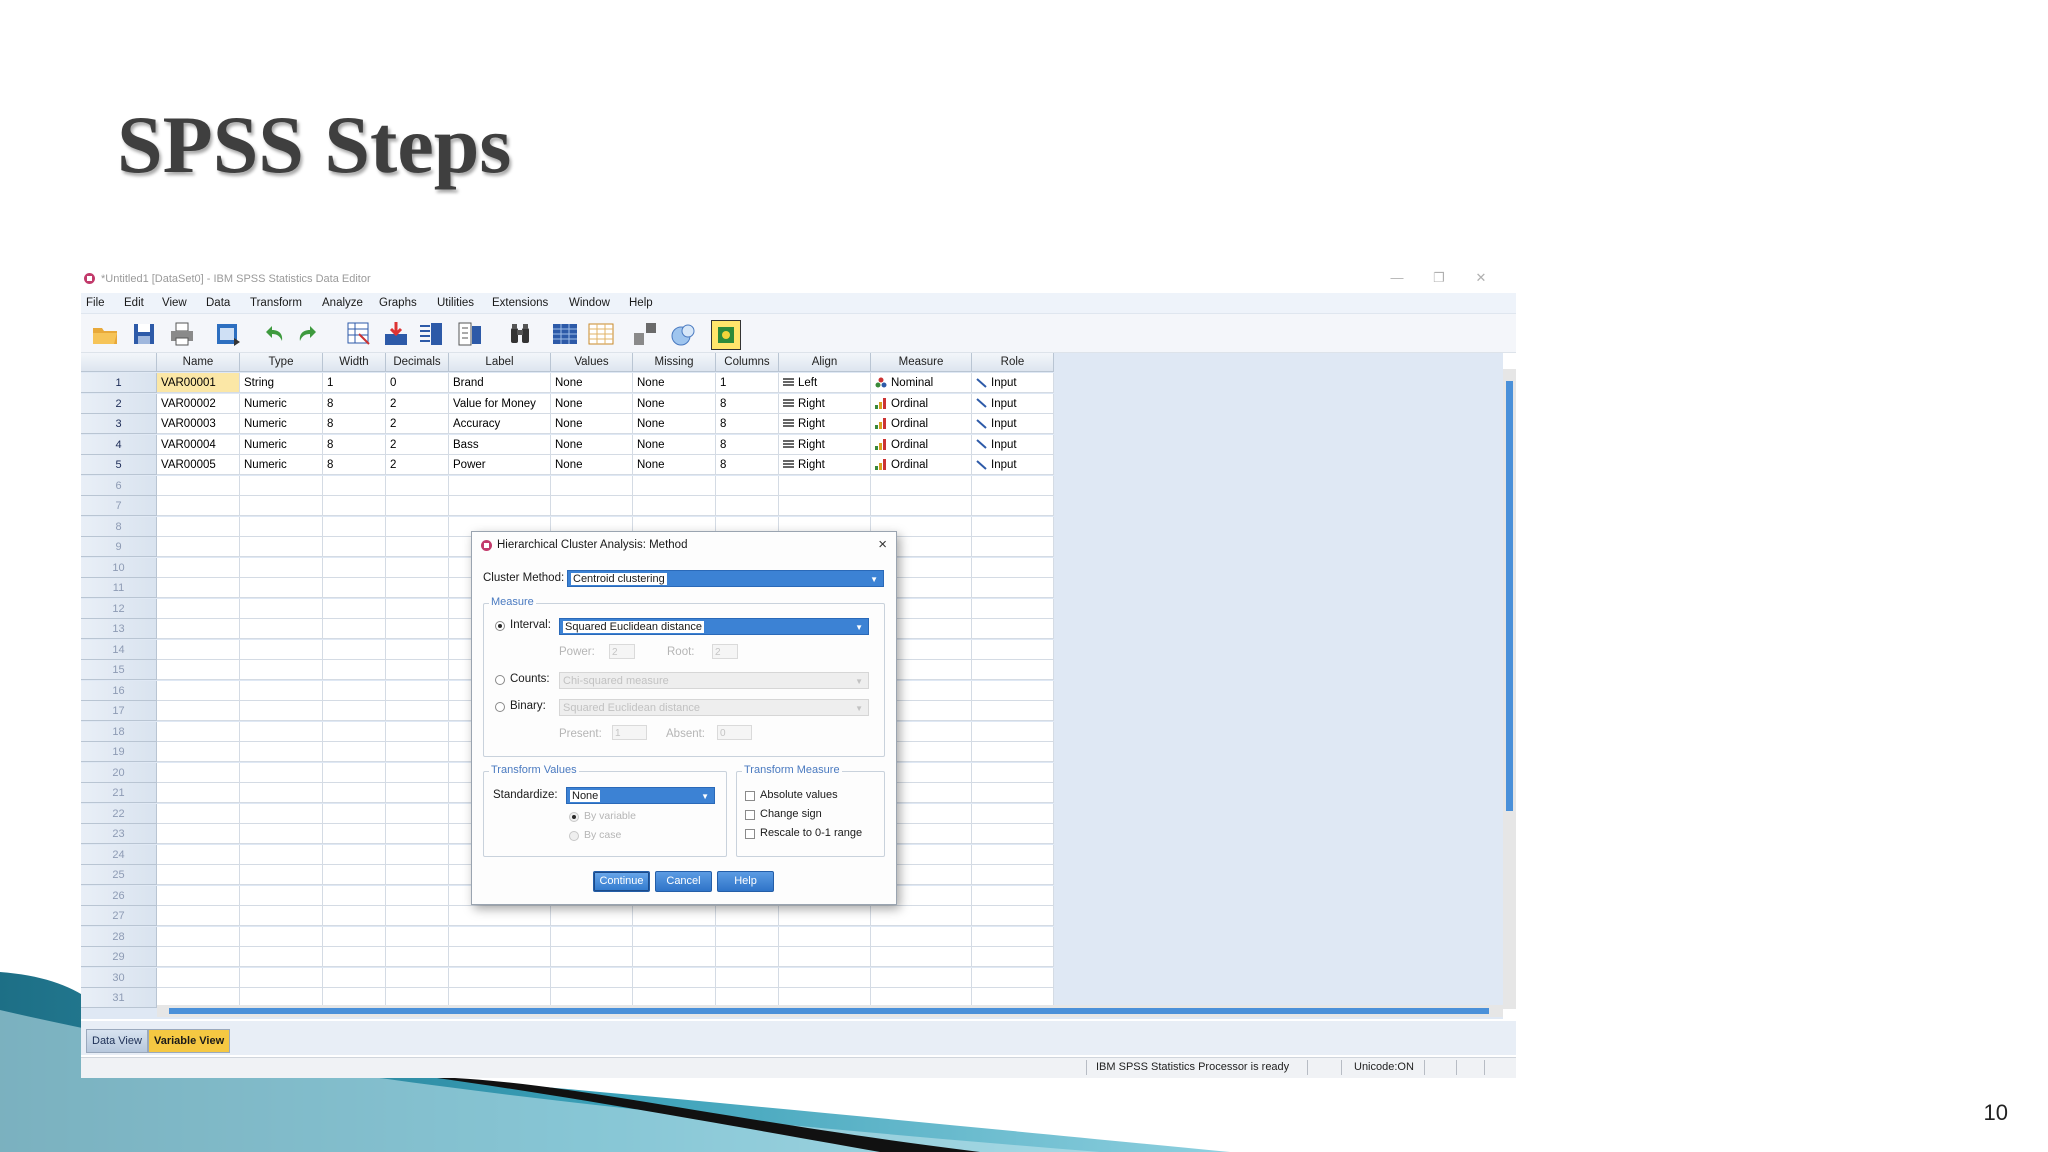  Describe the element at coordinates (747, 465) in the screenshot. I see `cell-columns: 8` at that location.